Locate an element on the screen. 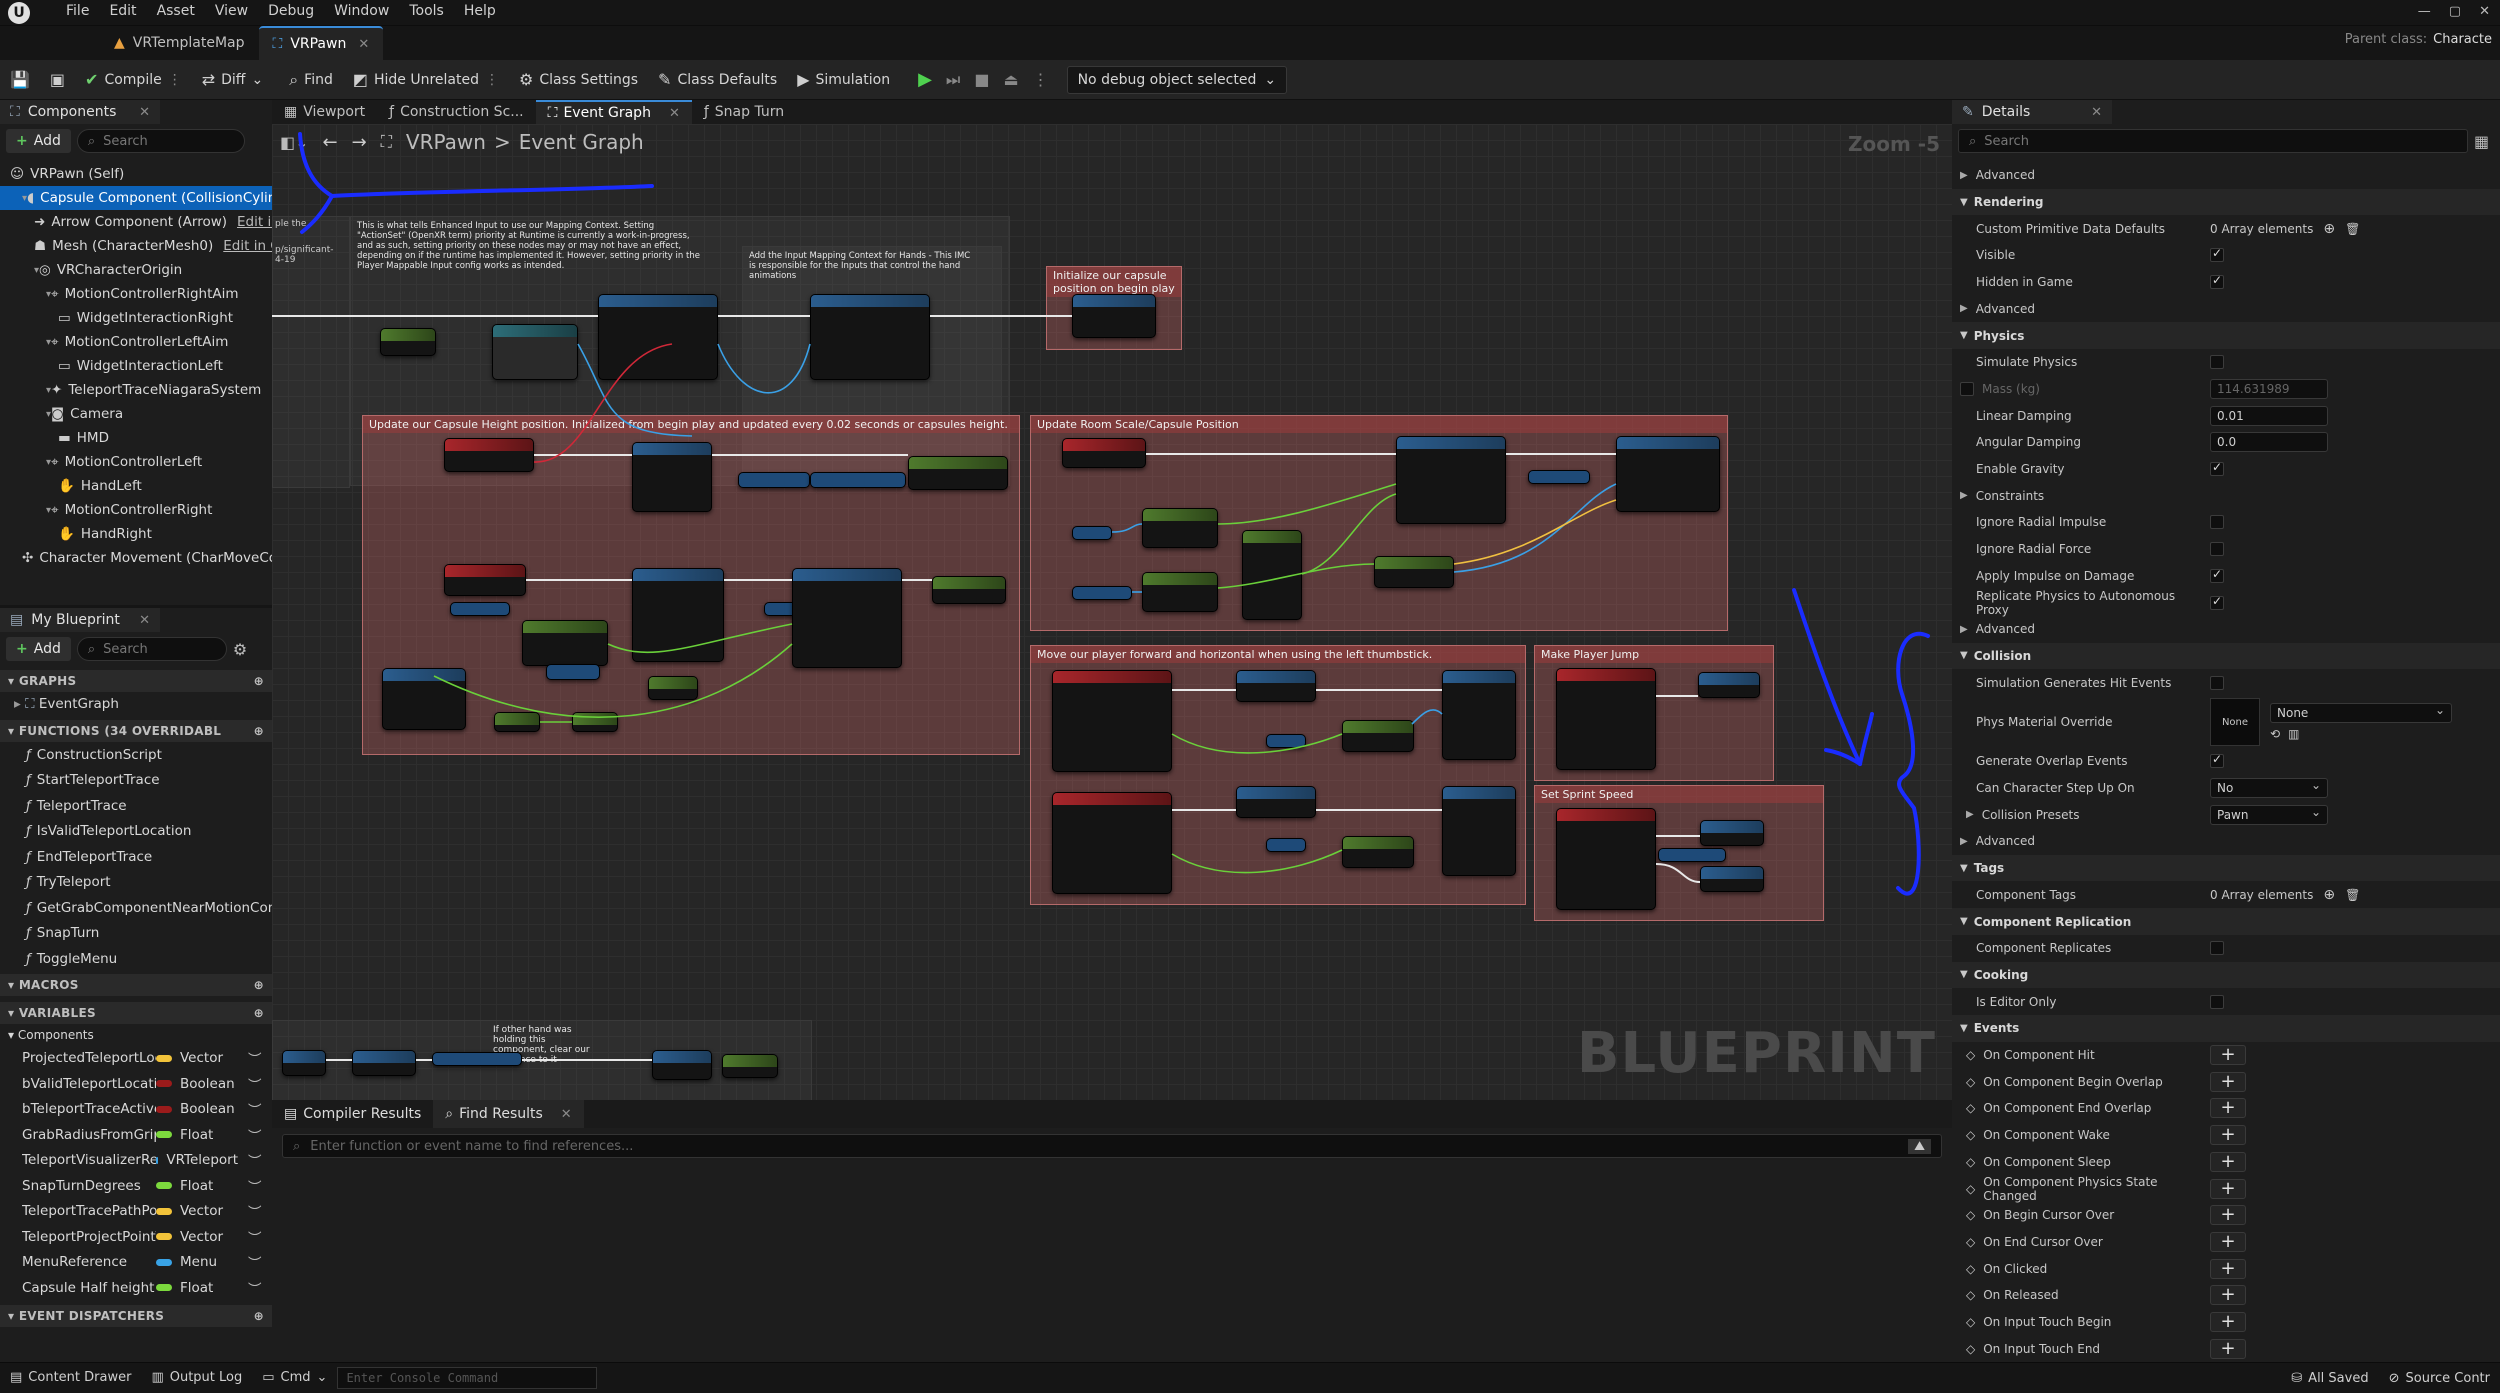 Image resolution: width=2500 pixels, height=1393 pixels. function-item: ƒ ConstructionScript is located at coordinates (136, 755).